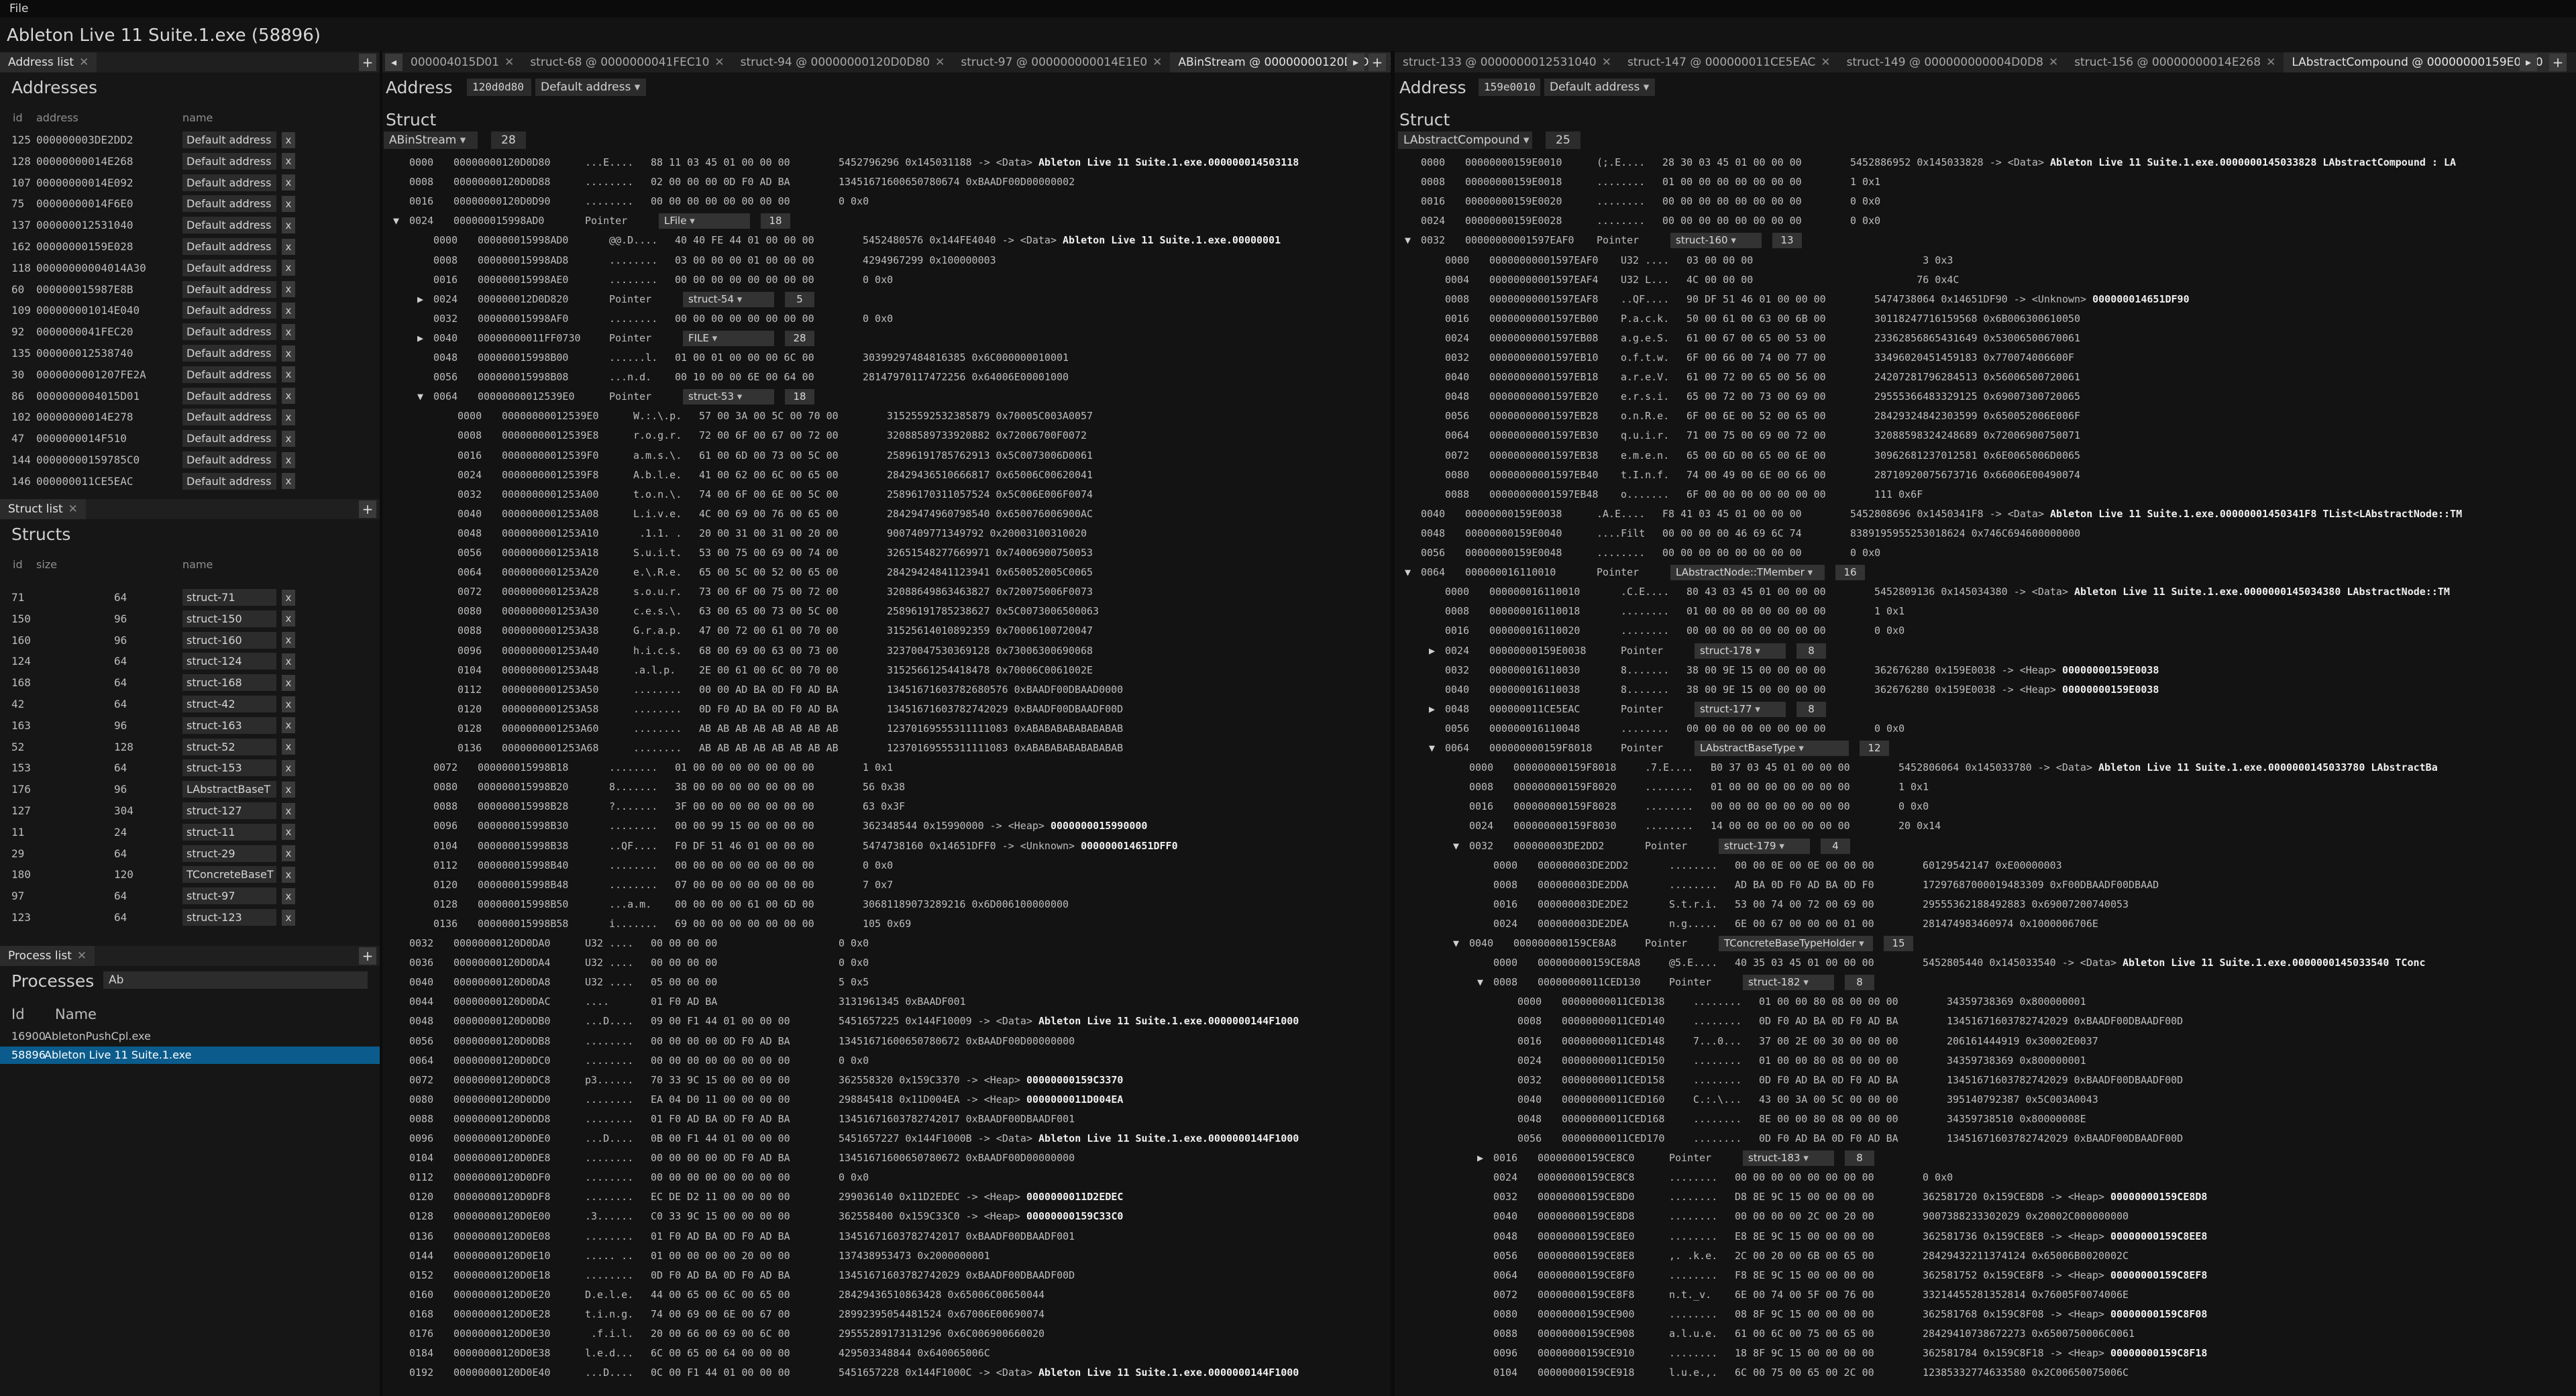 The height and width of the screenshot is (1396, 2576). Describe the element at coordinates (229, 917) in the screenshot. I see `struct-name-input: struct-123` at that location.